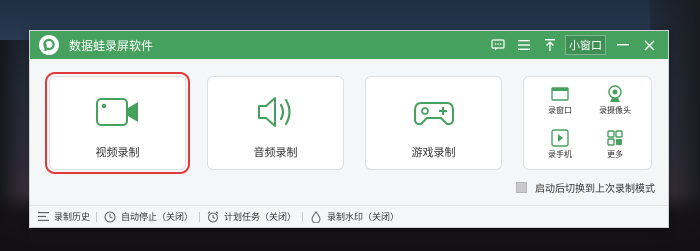 The image size is (700, 251). What do you see at coordinates (276, 112) in the screenshot?
I see `speaker-icon` at bounding box center [276, 112].